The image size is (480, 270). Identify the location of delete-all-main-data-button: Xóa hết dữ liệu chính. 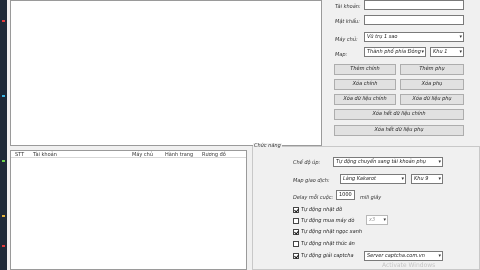
(399, 114).